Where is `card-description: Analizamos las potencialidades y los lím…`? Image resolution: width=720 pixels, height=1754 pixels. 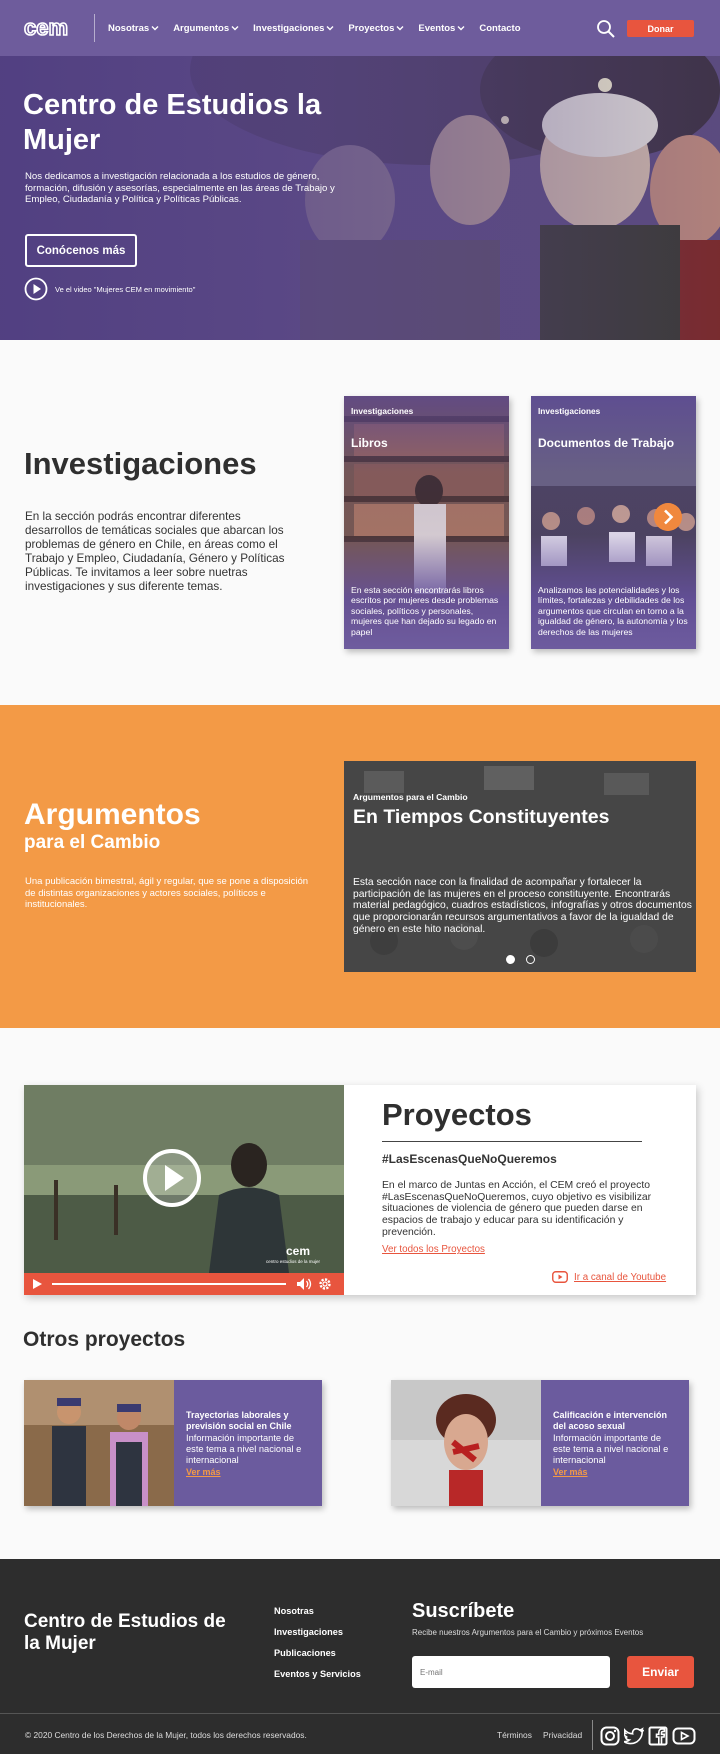
card-description: Analizamos las potencialidades y los lím… is located at coordinates (613, 610).